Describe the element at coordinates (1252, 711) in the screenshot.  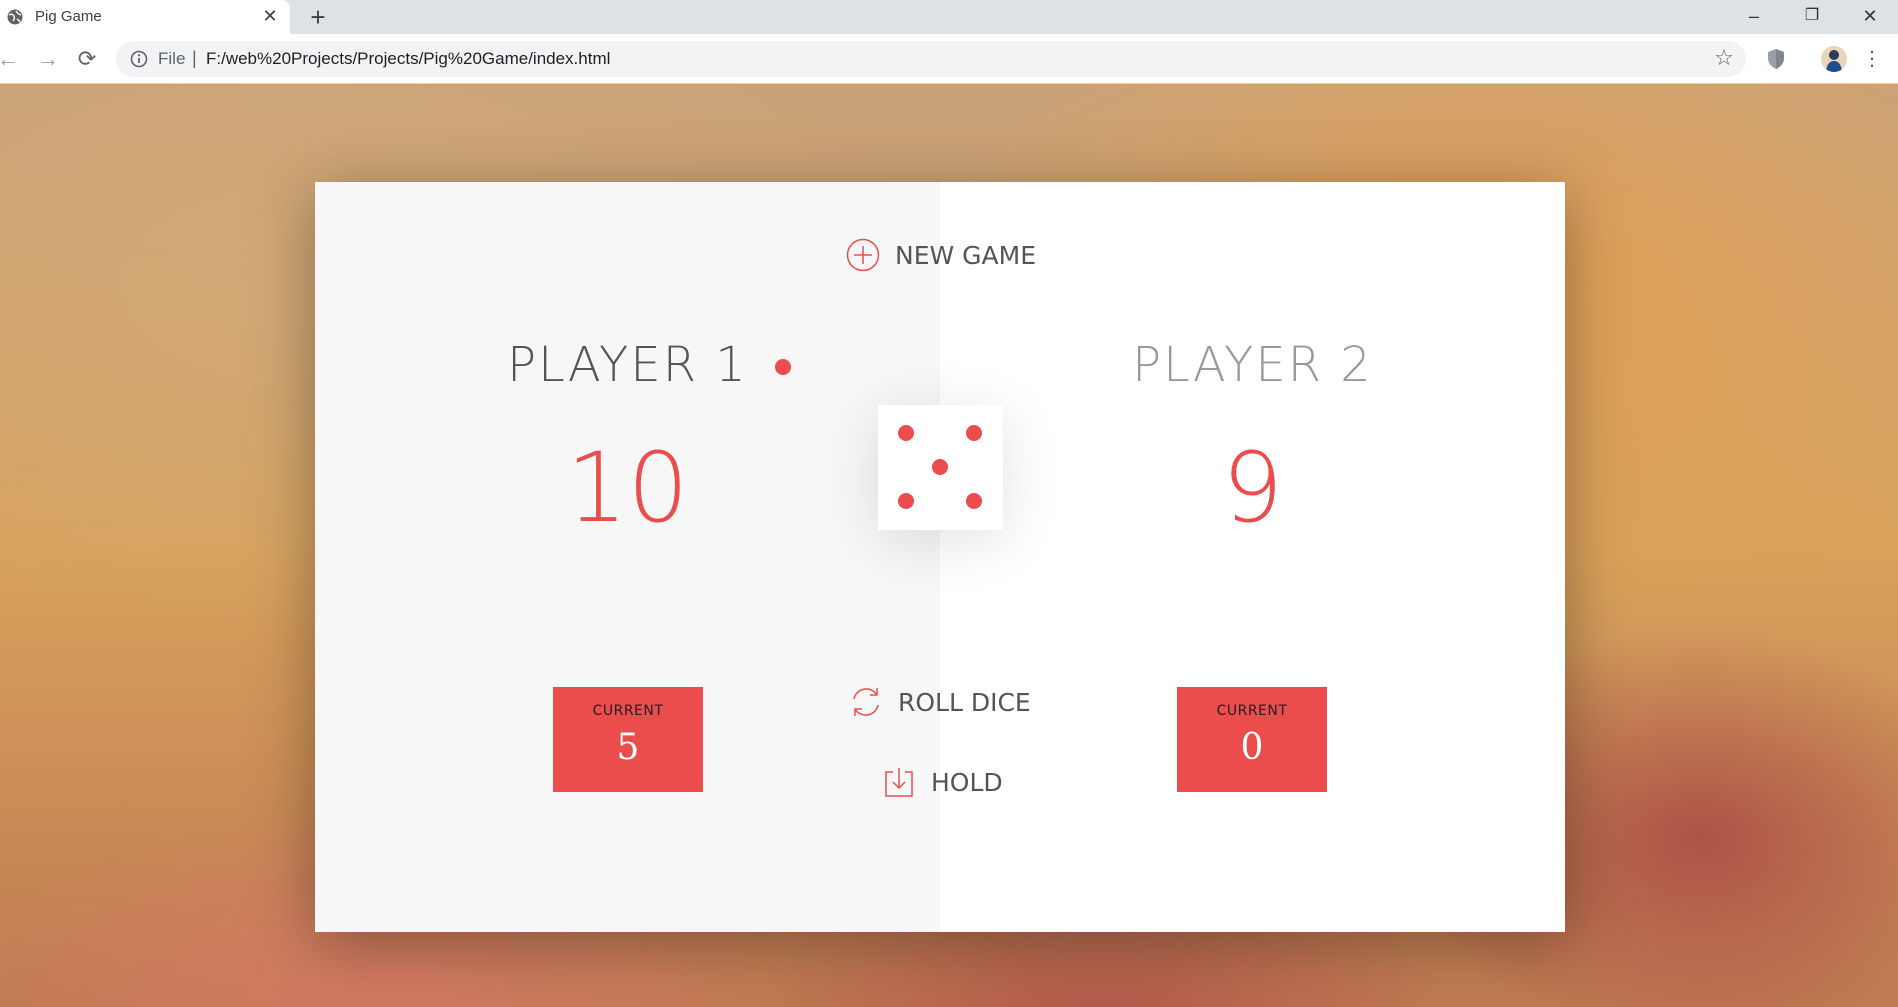
I see `player-2-current-label: CURRENT` at that location.